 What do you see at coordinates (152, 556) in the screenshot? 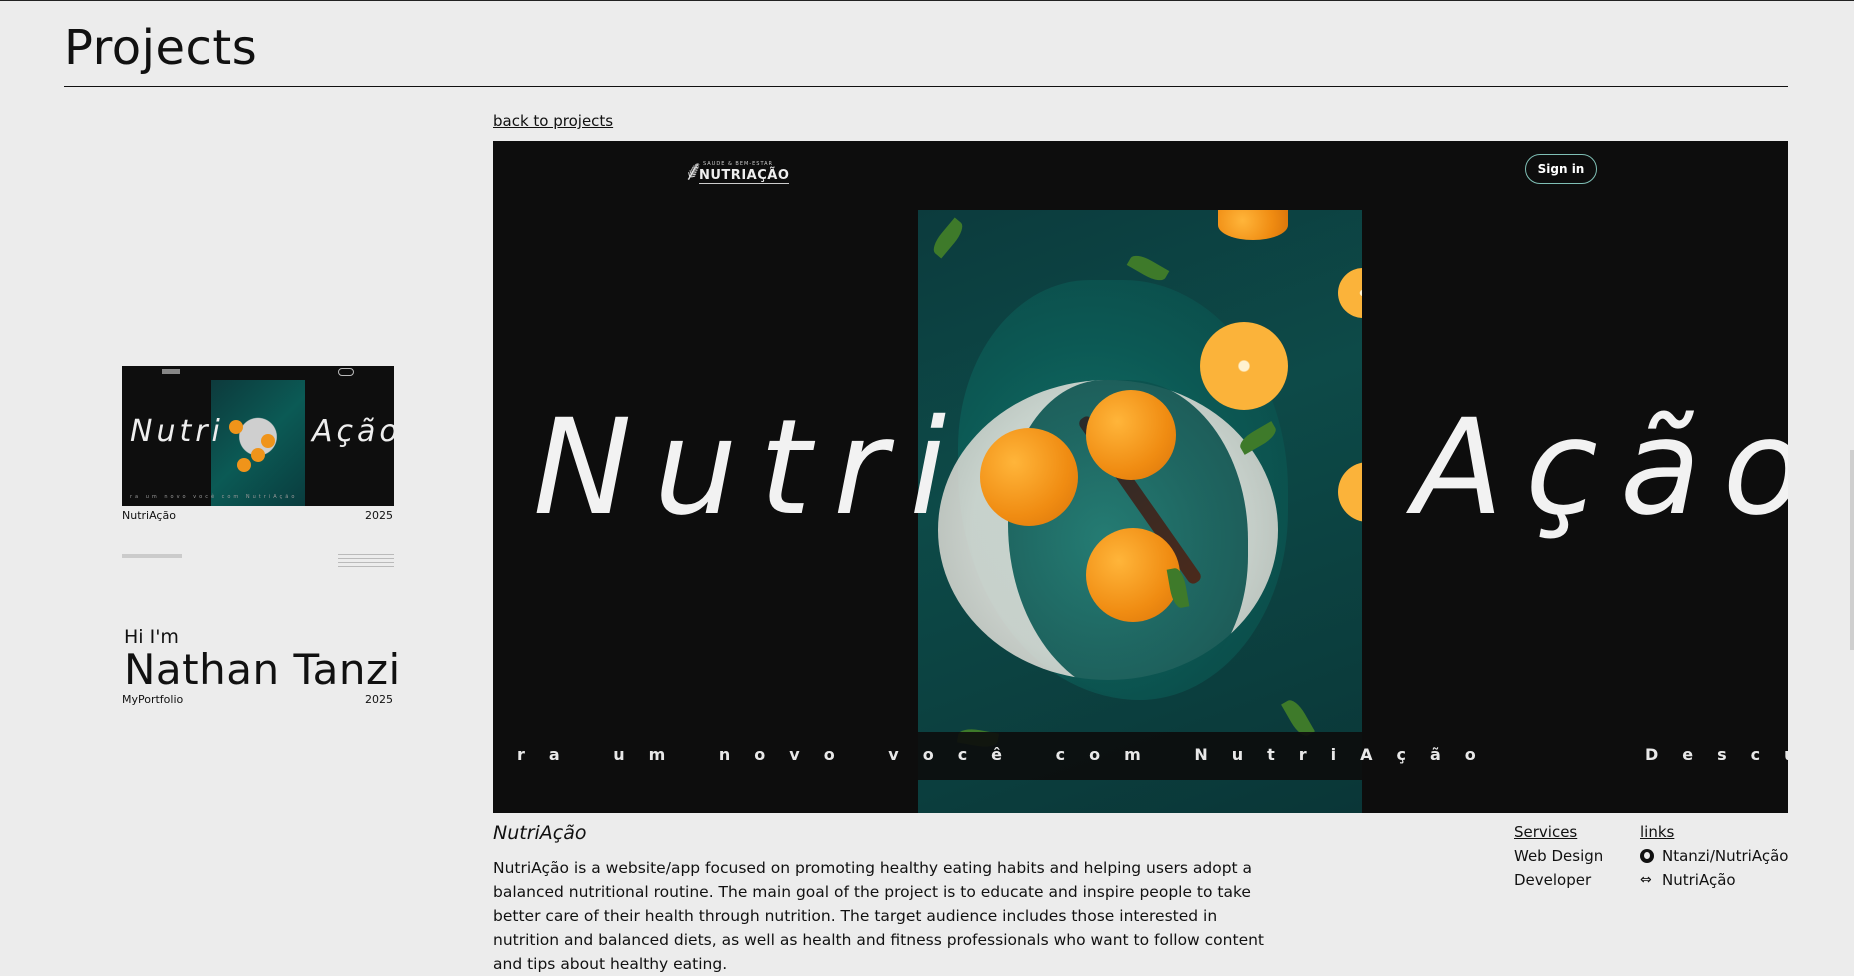
I see `thumb2-text-left` at bounding box center [152, 556].